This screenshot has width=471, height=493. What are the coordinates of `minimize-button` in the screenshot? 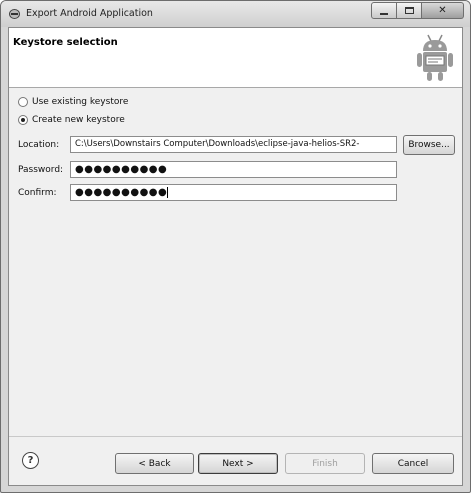 It's located at (384, 10).